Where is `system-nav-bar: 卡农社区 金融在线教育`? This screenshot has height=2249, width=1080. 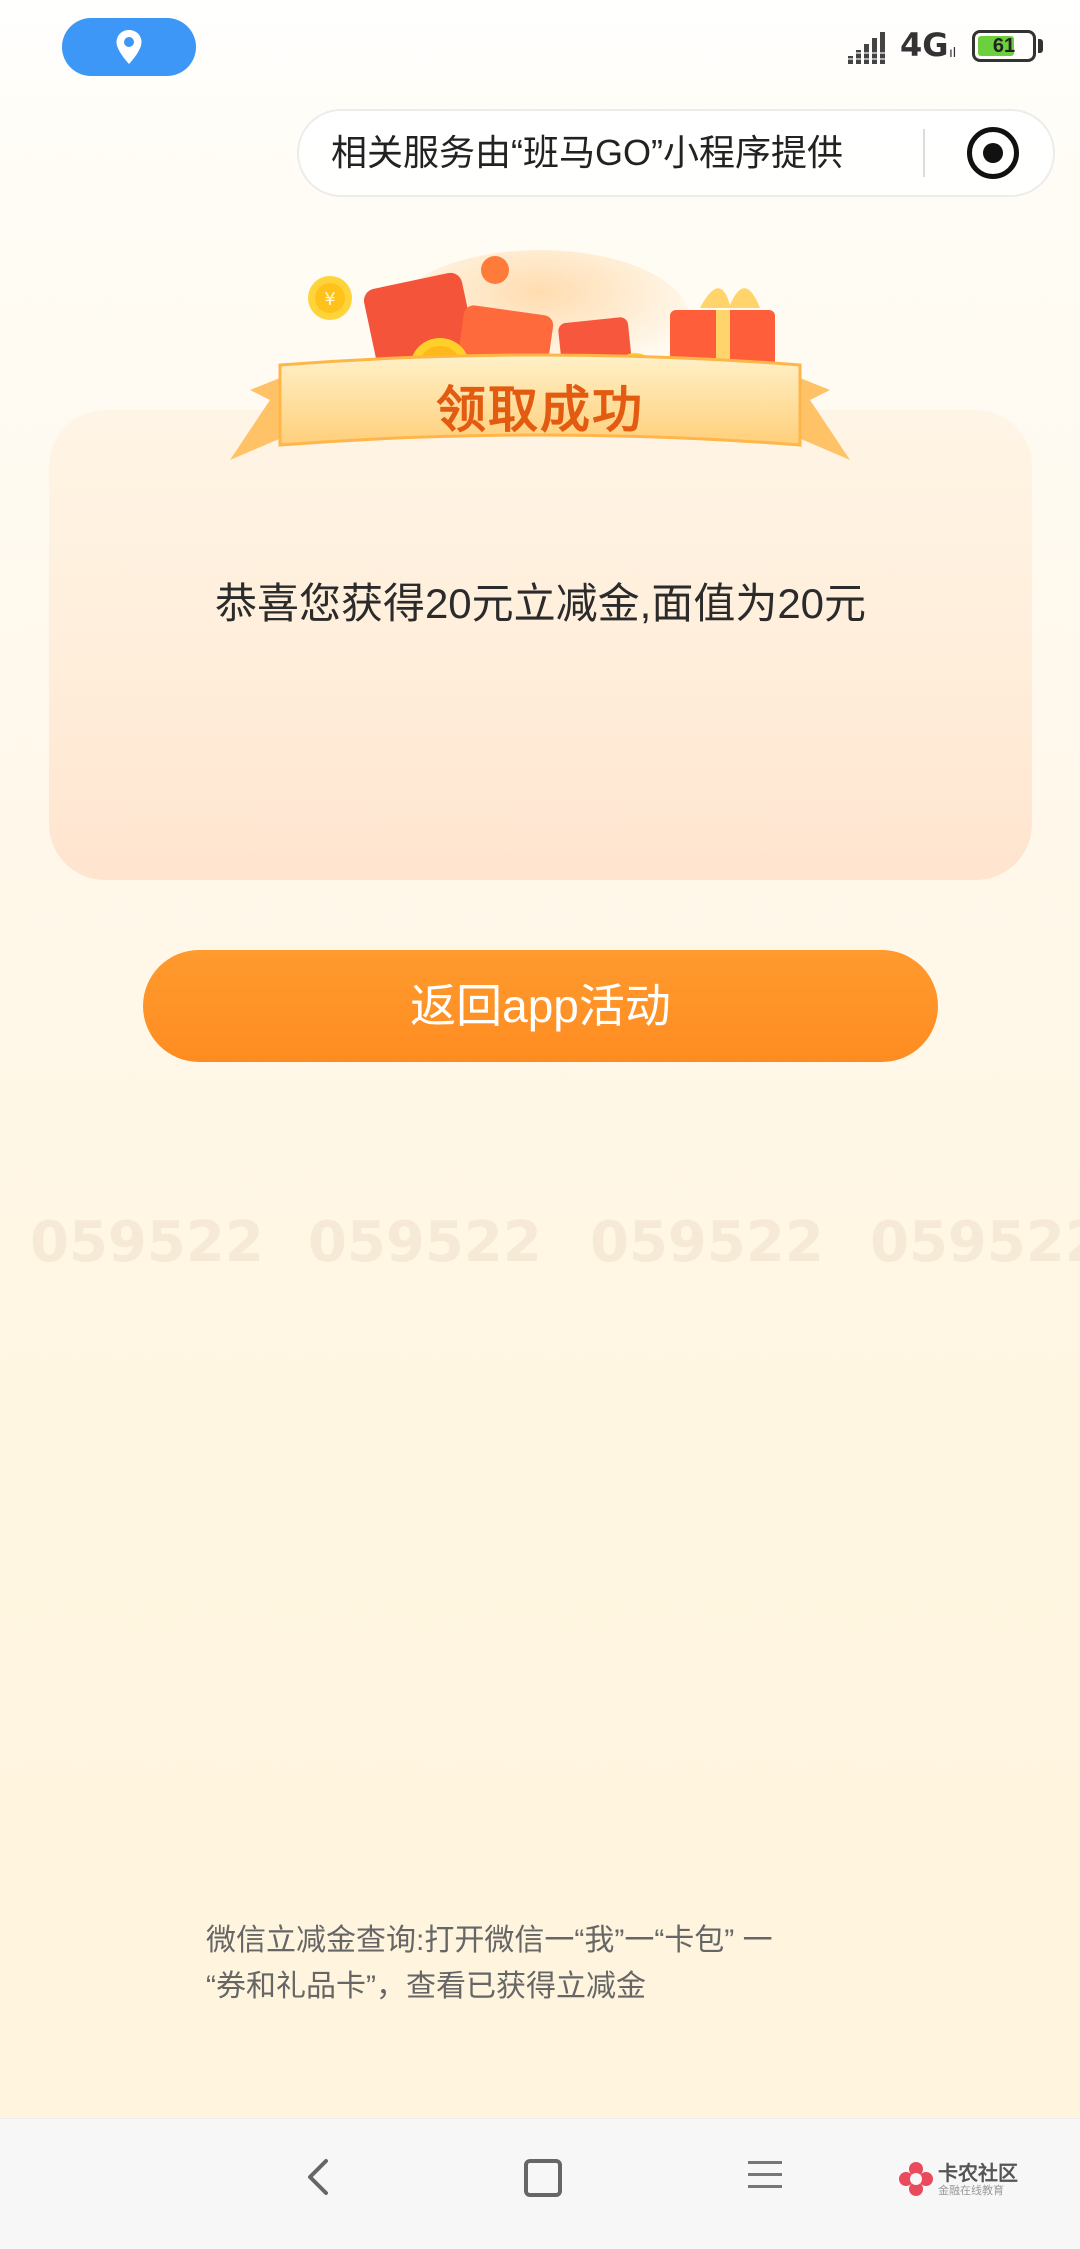 system-nav-bar: 卡农社区 金融在线教育 is located at coordinates (540, 2183).